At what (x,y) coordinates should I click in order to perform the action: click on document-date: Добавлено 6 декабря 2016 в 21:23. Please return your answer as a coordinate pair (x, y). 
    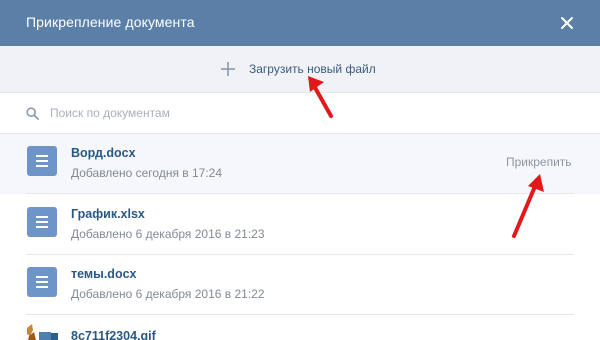
    Looking at the image, I should click on (168, 234).